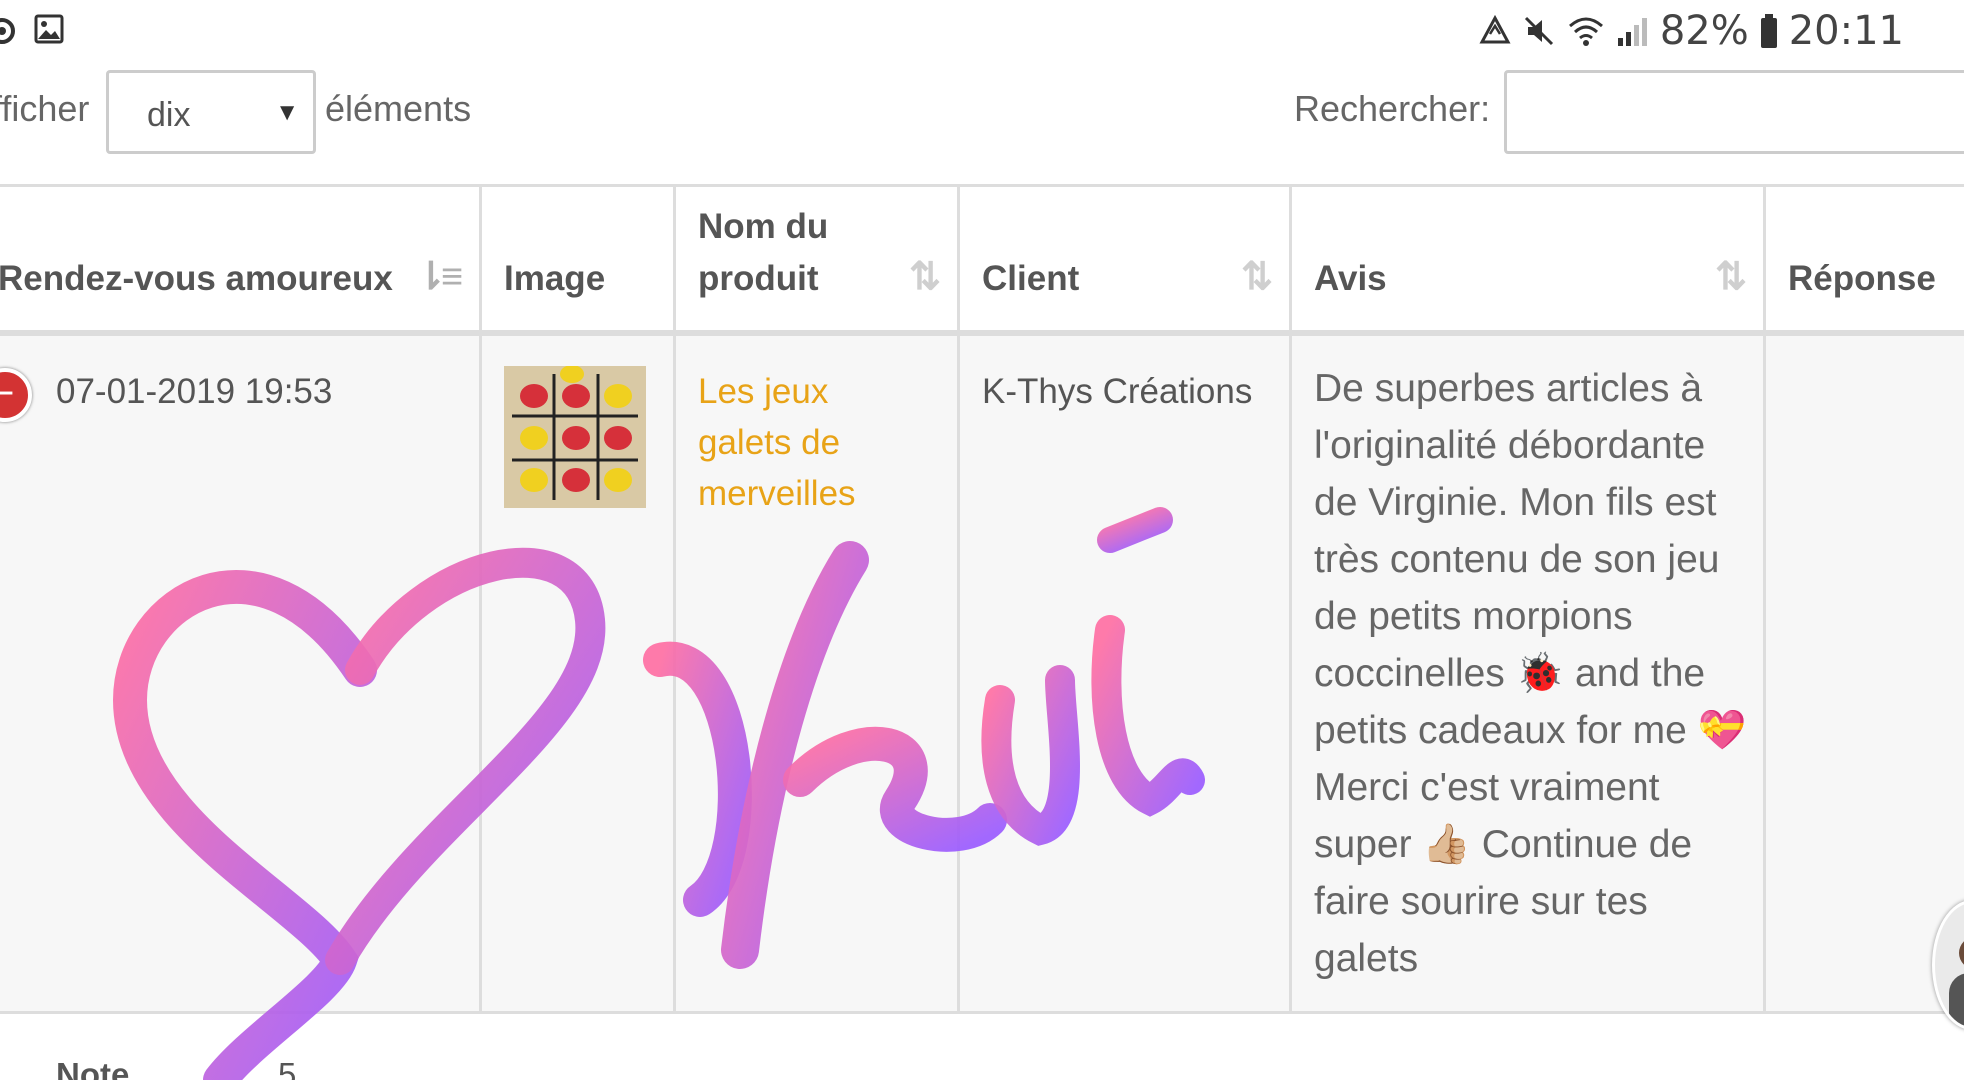  I want to click on status-icons: 82% 20:11, so click(1691, 31).